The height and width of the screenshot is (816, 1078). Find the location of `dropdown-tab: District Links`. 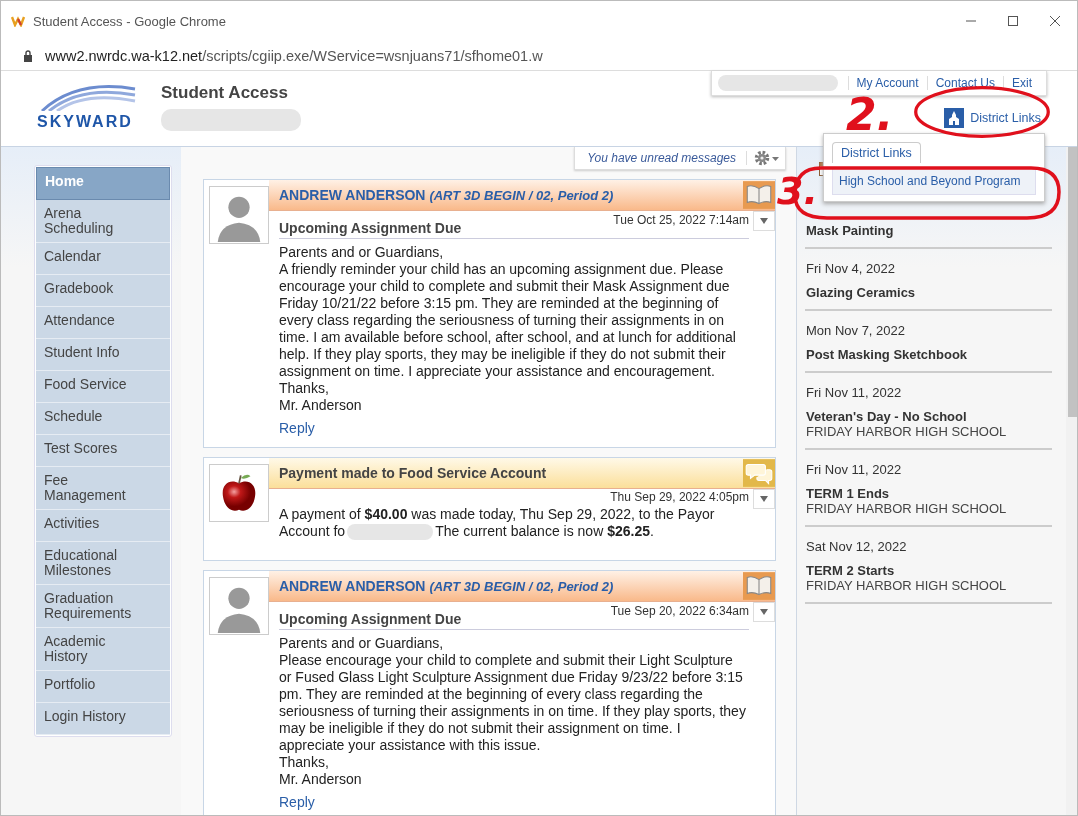

dropdown-tab: District Links is located at coordinates (876, 152).